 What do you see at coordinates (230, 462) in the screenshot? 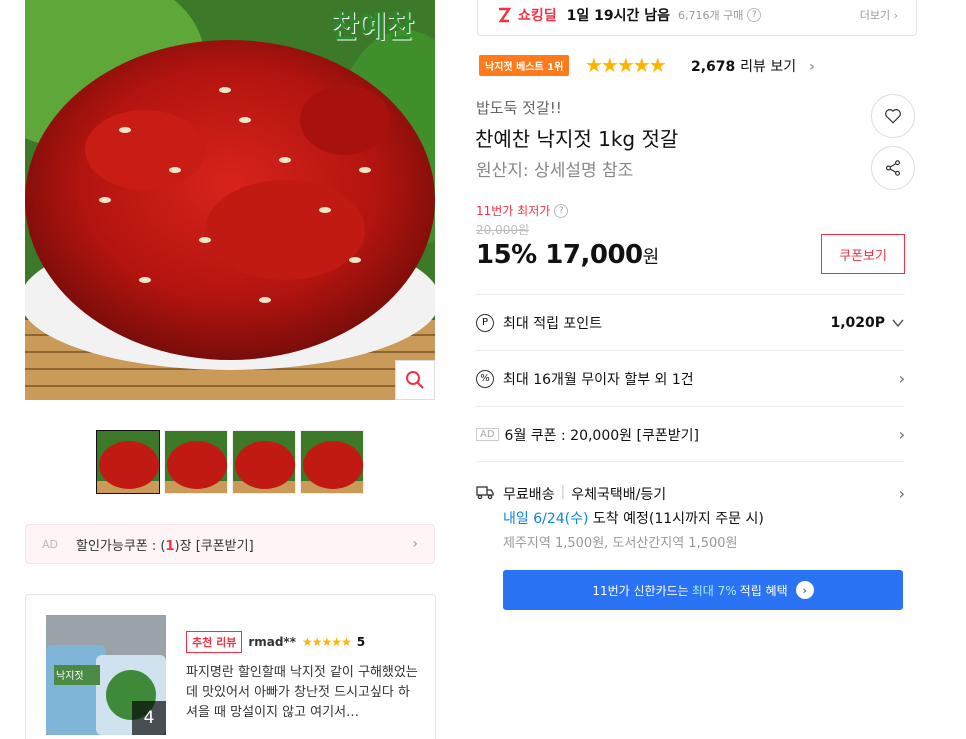
I see `thumbnail-list` at bounding box center [230, 462].